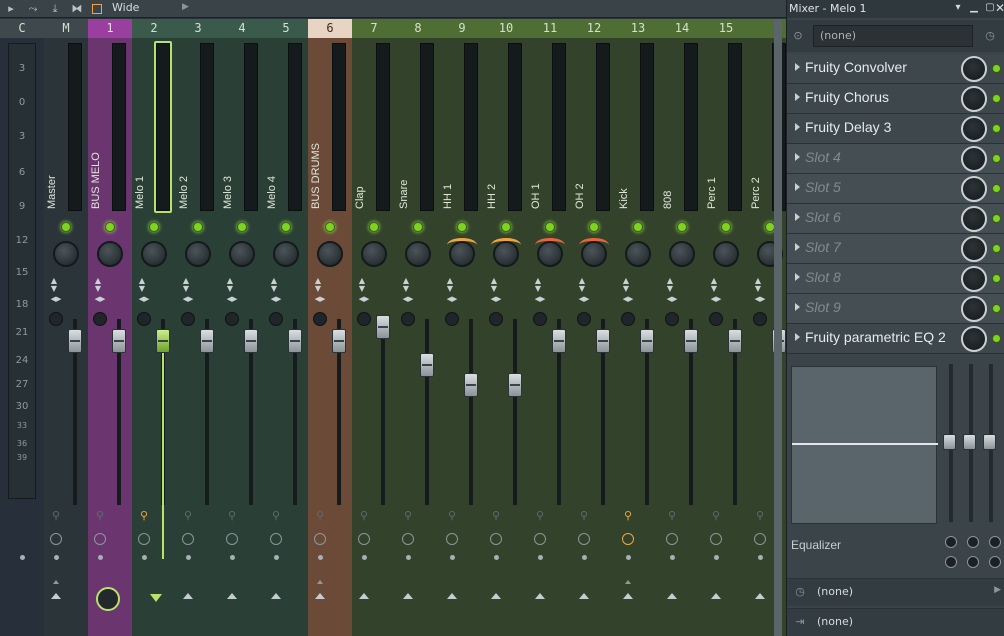  I want to click on effect-slot: Slot 7, so click(895, 249).